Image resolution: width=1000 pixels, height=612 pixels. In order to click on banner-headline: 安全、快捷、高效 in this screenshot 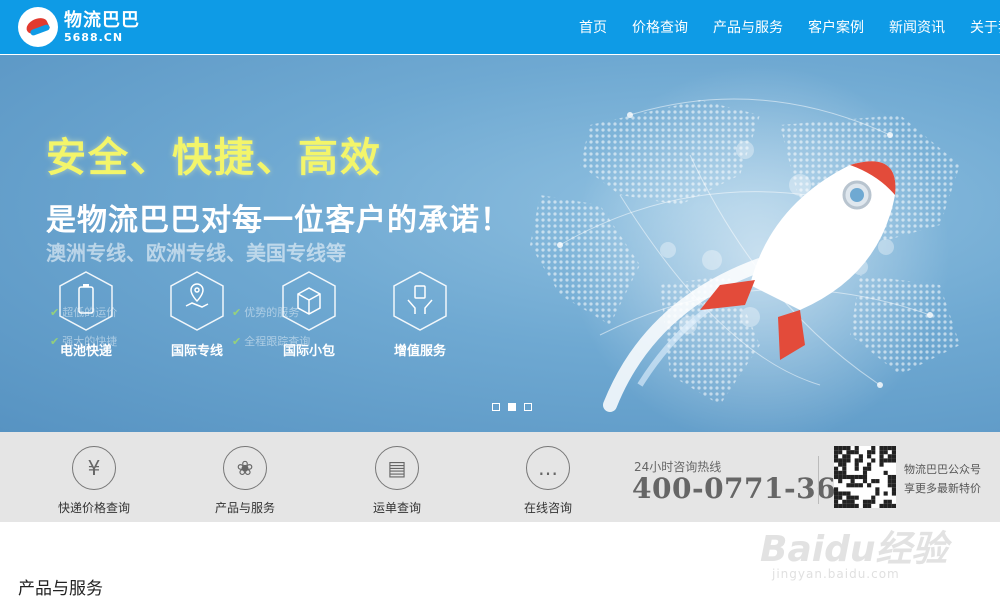, I will do `click(214, 158)`.